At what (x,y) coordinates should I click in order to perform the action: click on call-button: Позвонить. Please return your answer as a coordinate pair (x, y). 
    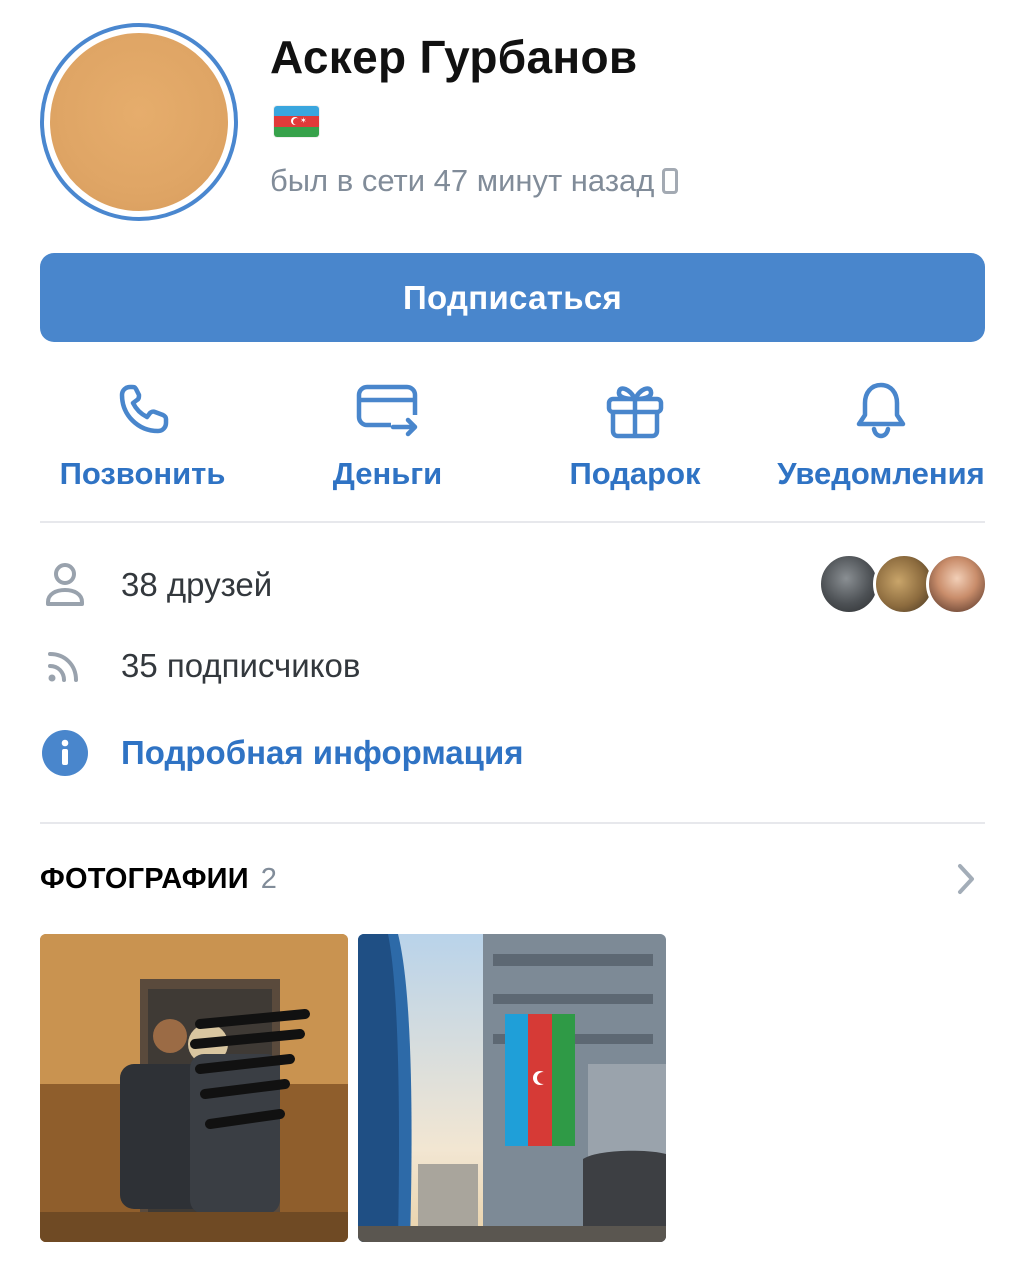
    Looking at the image, I should click on (142, 433).